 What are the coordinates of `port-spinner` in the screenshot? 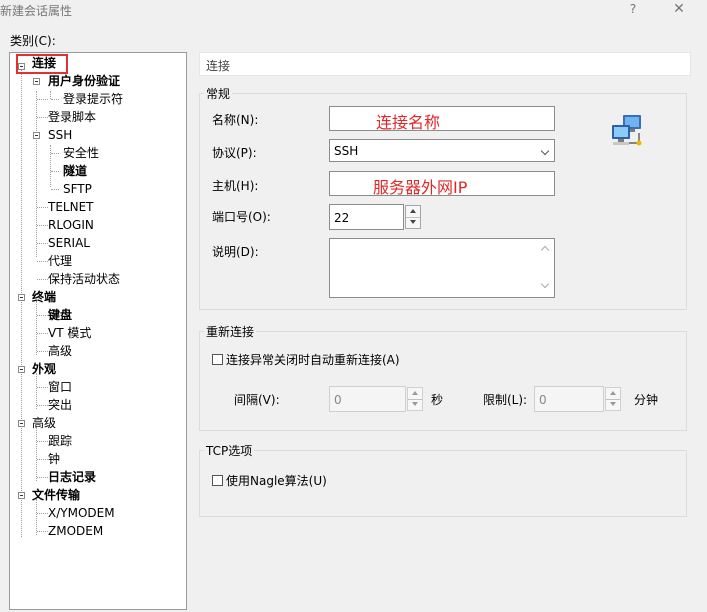 It's located at (413, 217).